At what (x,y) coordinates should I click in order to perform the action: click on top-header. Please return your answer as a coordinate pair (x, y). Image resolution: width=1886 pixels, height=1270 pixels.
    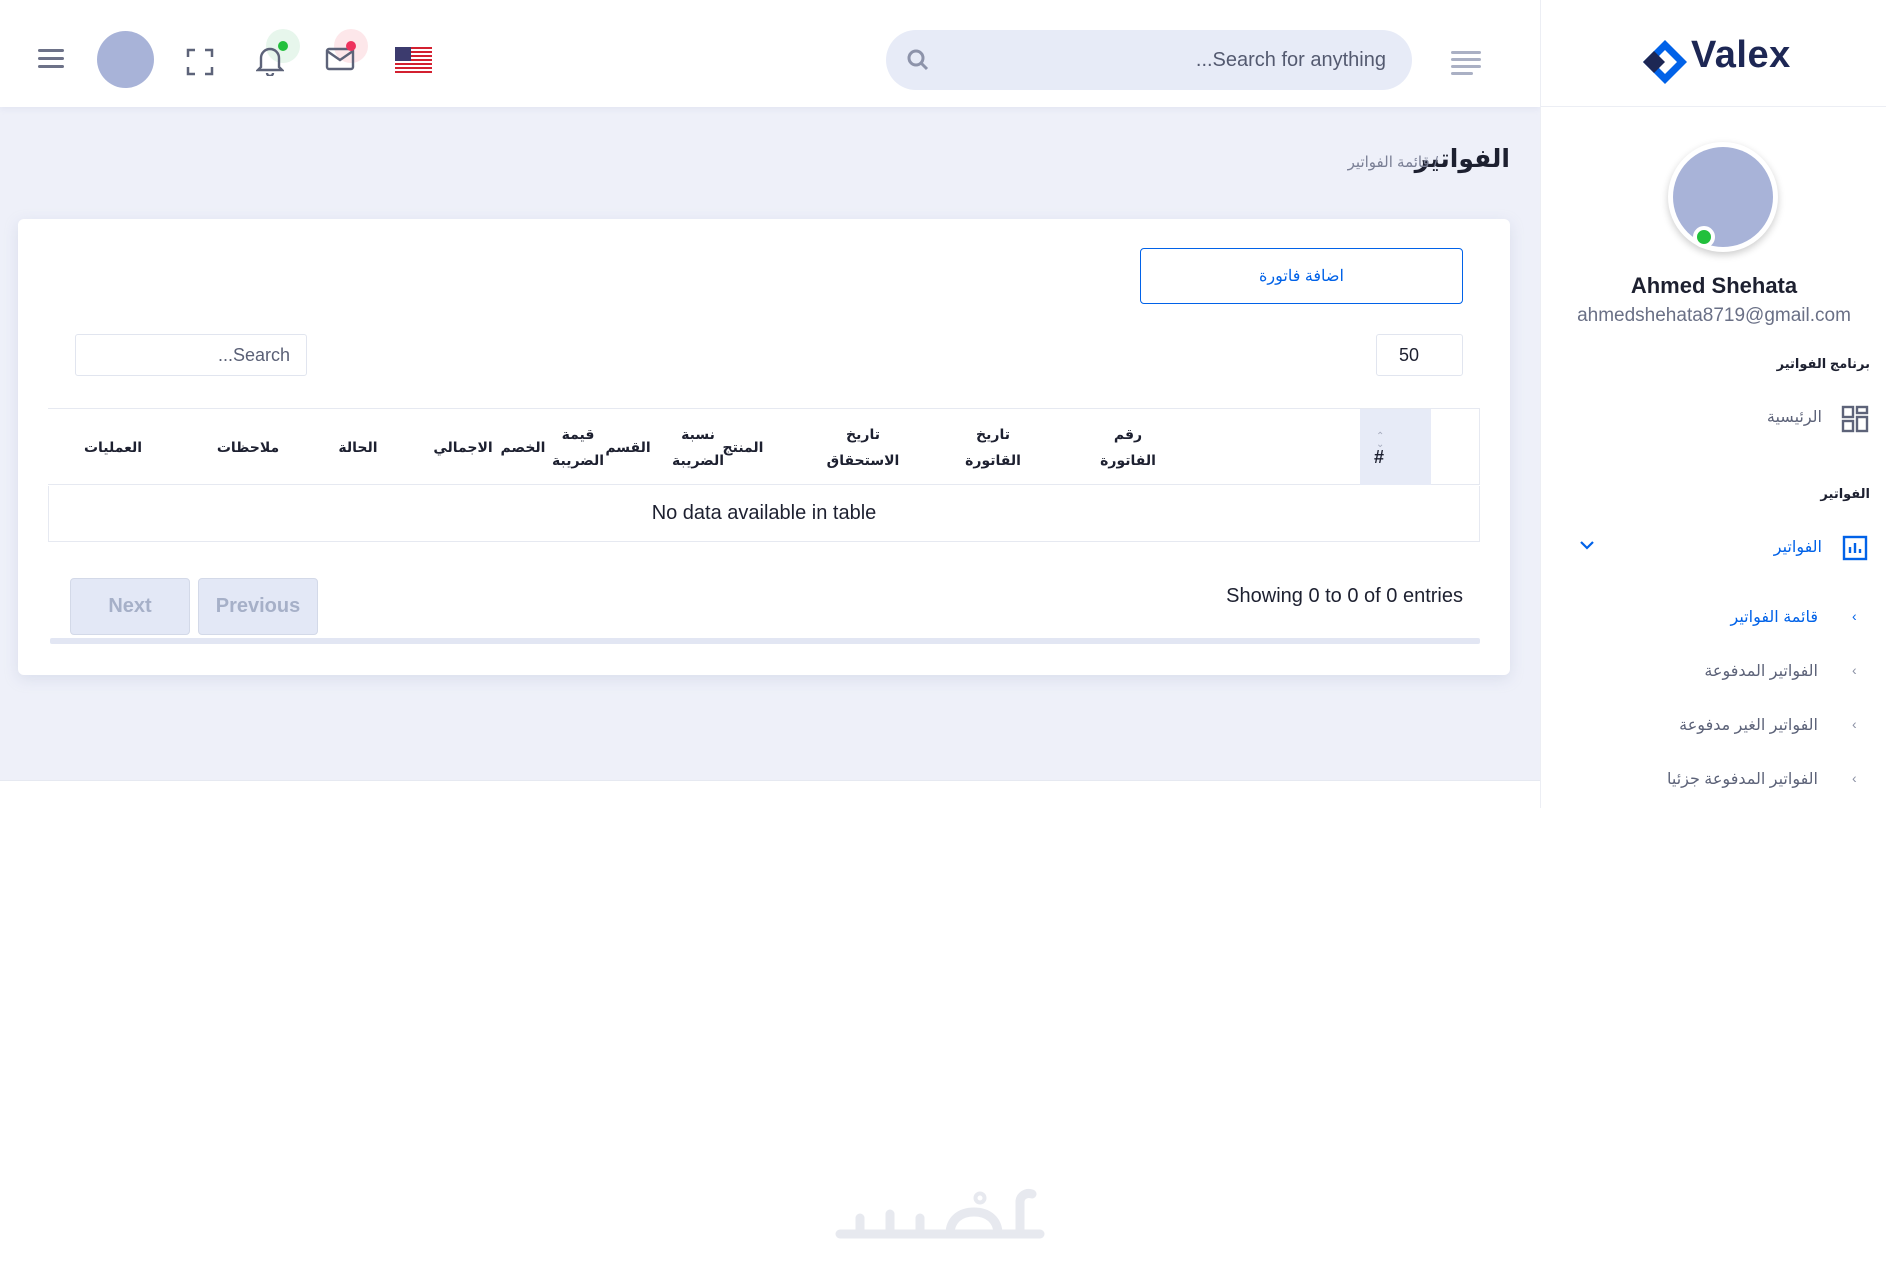
    Looking at the image, I should click on (770, 53).